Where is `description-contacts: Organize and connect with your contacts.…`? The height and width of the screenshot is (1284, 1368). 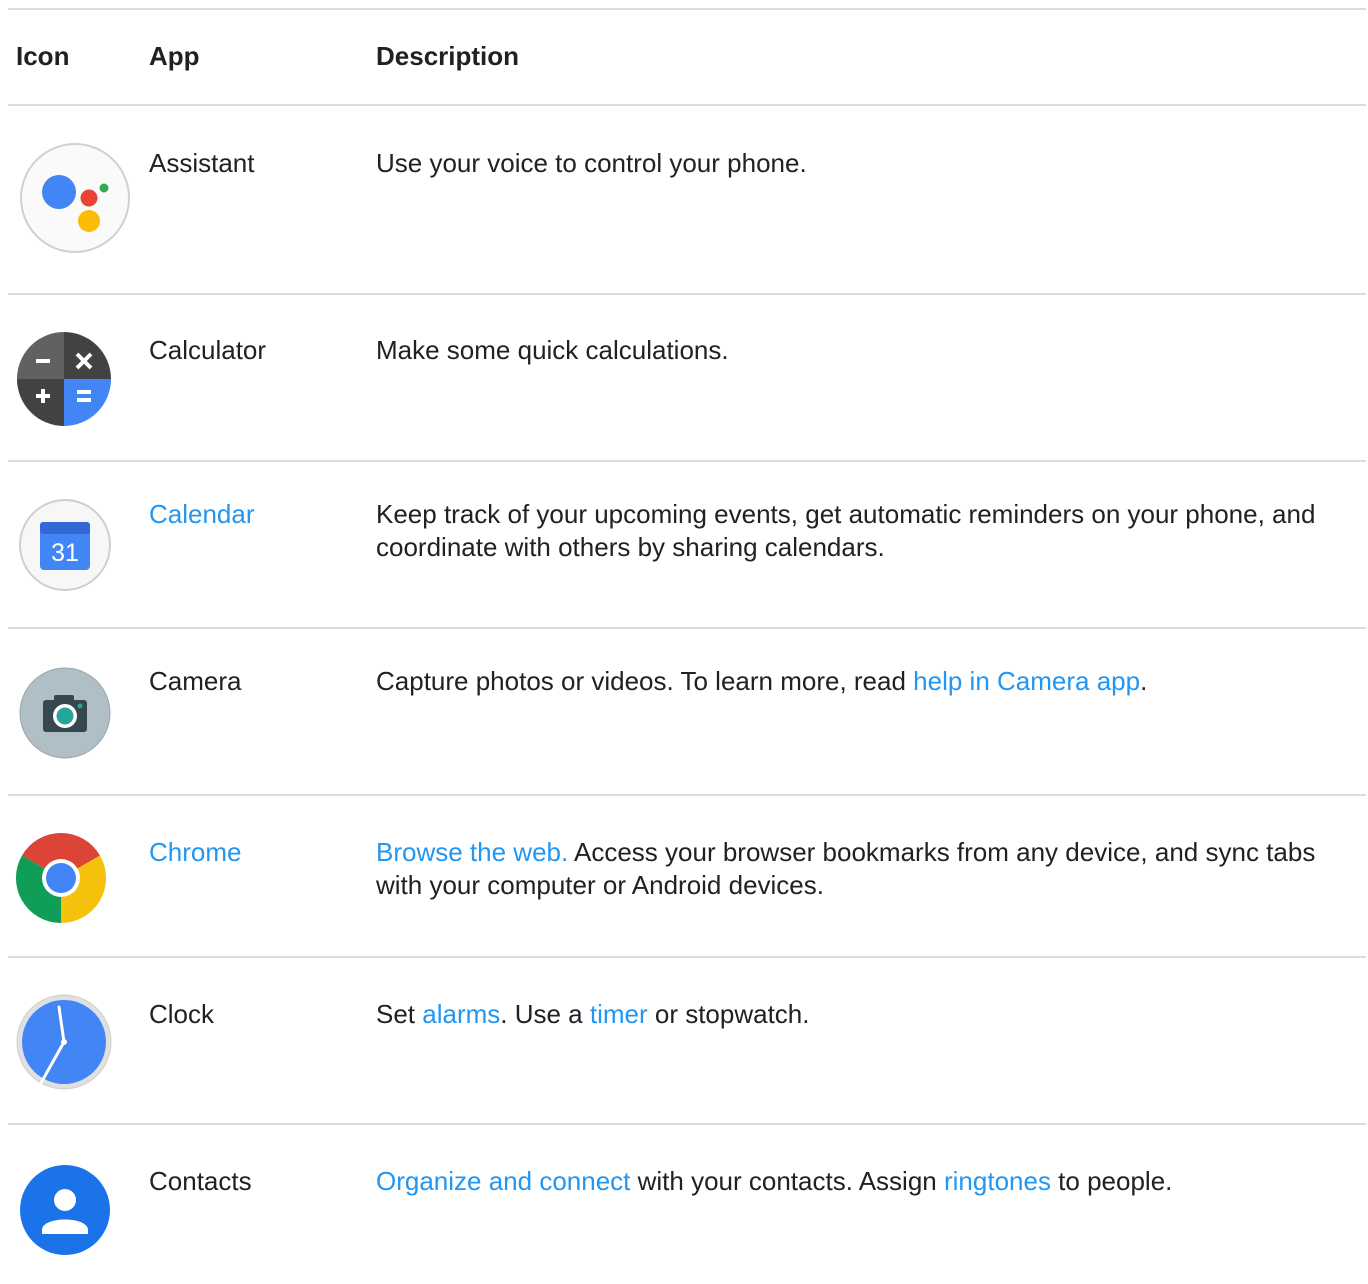
description-contacts: Organize and connect with your contacts.… is located at coordinates (868, 1181).